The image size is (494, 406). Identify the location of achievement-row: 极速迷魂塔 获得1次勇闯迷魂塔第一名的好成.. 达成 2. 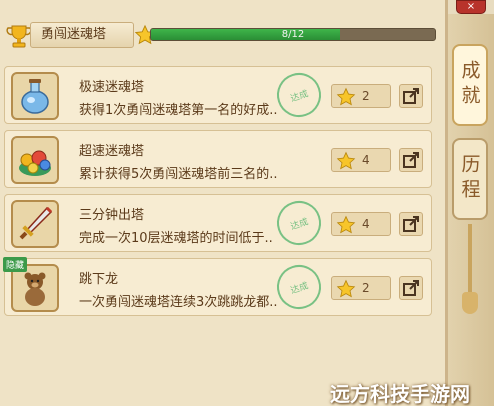
(218, 95).